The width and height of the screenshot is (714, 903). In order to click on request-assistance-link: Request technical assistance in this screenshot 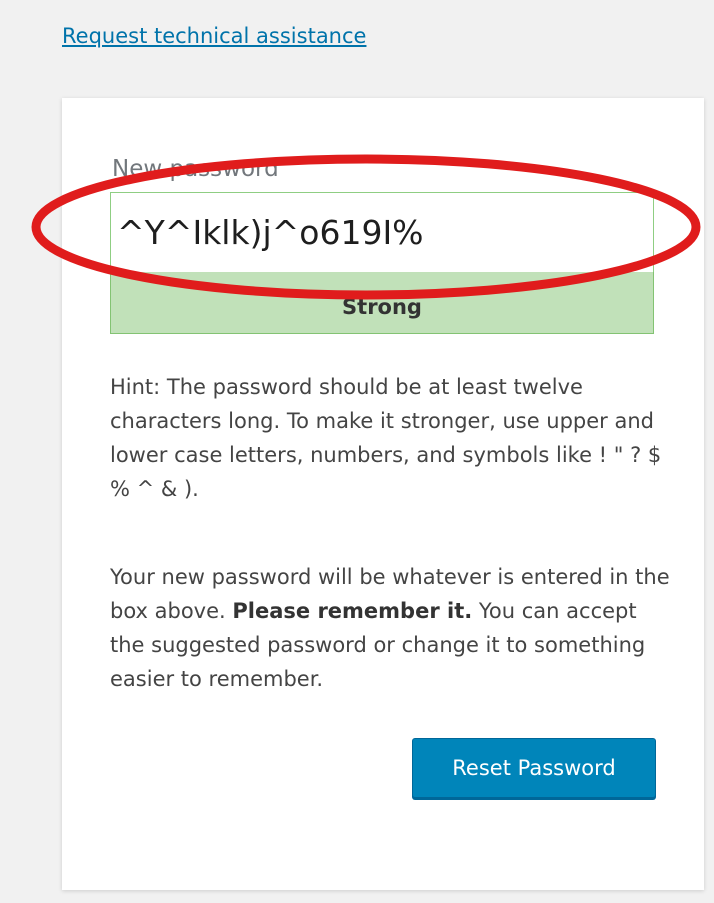, I will do `click(214, 36)`.